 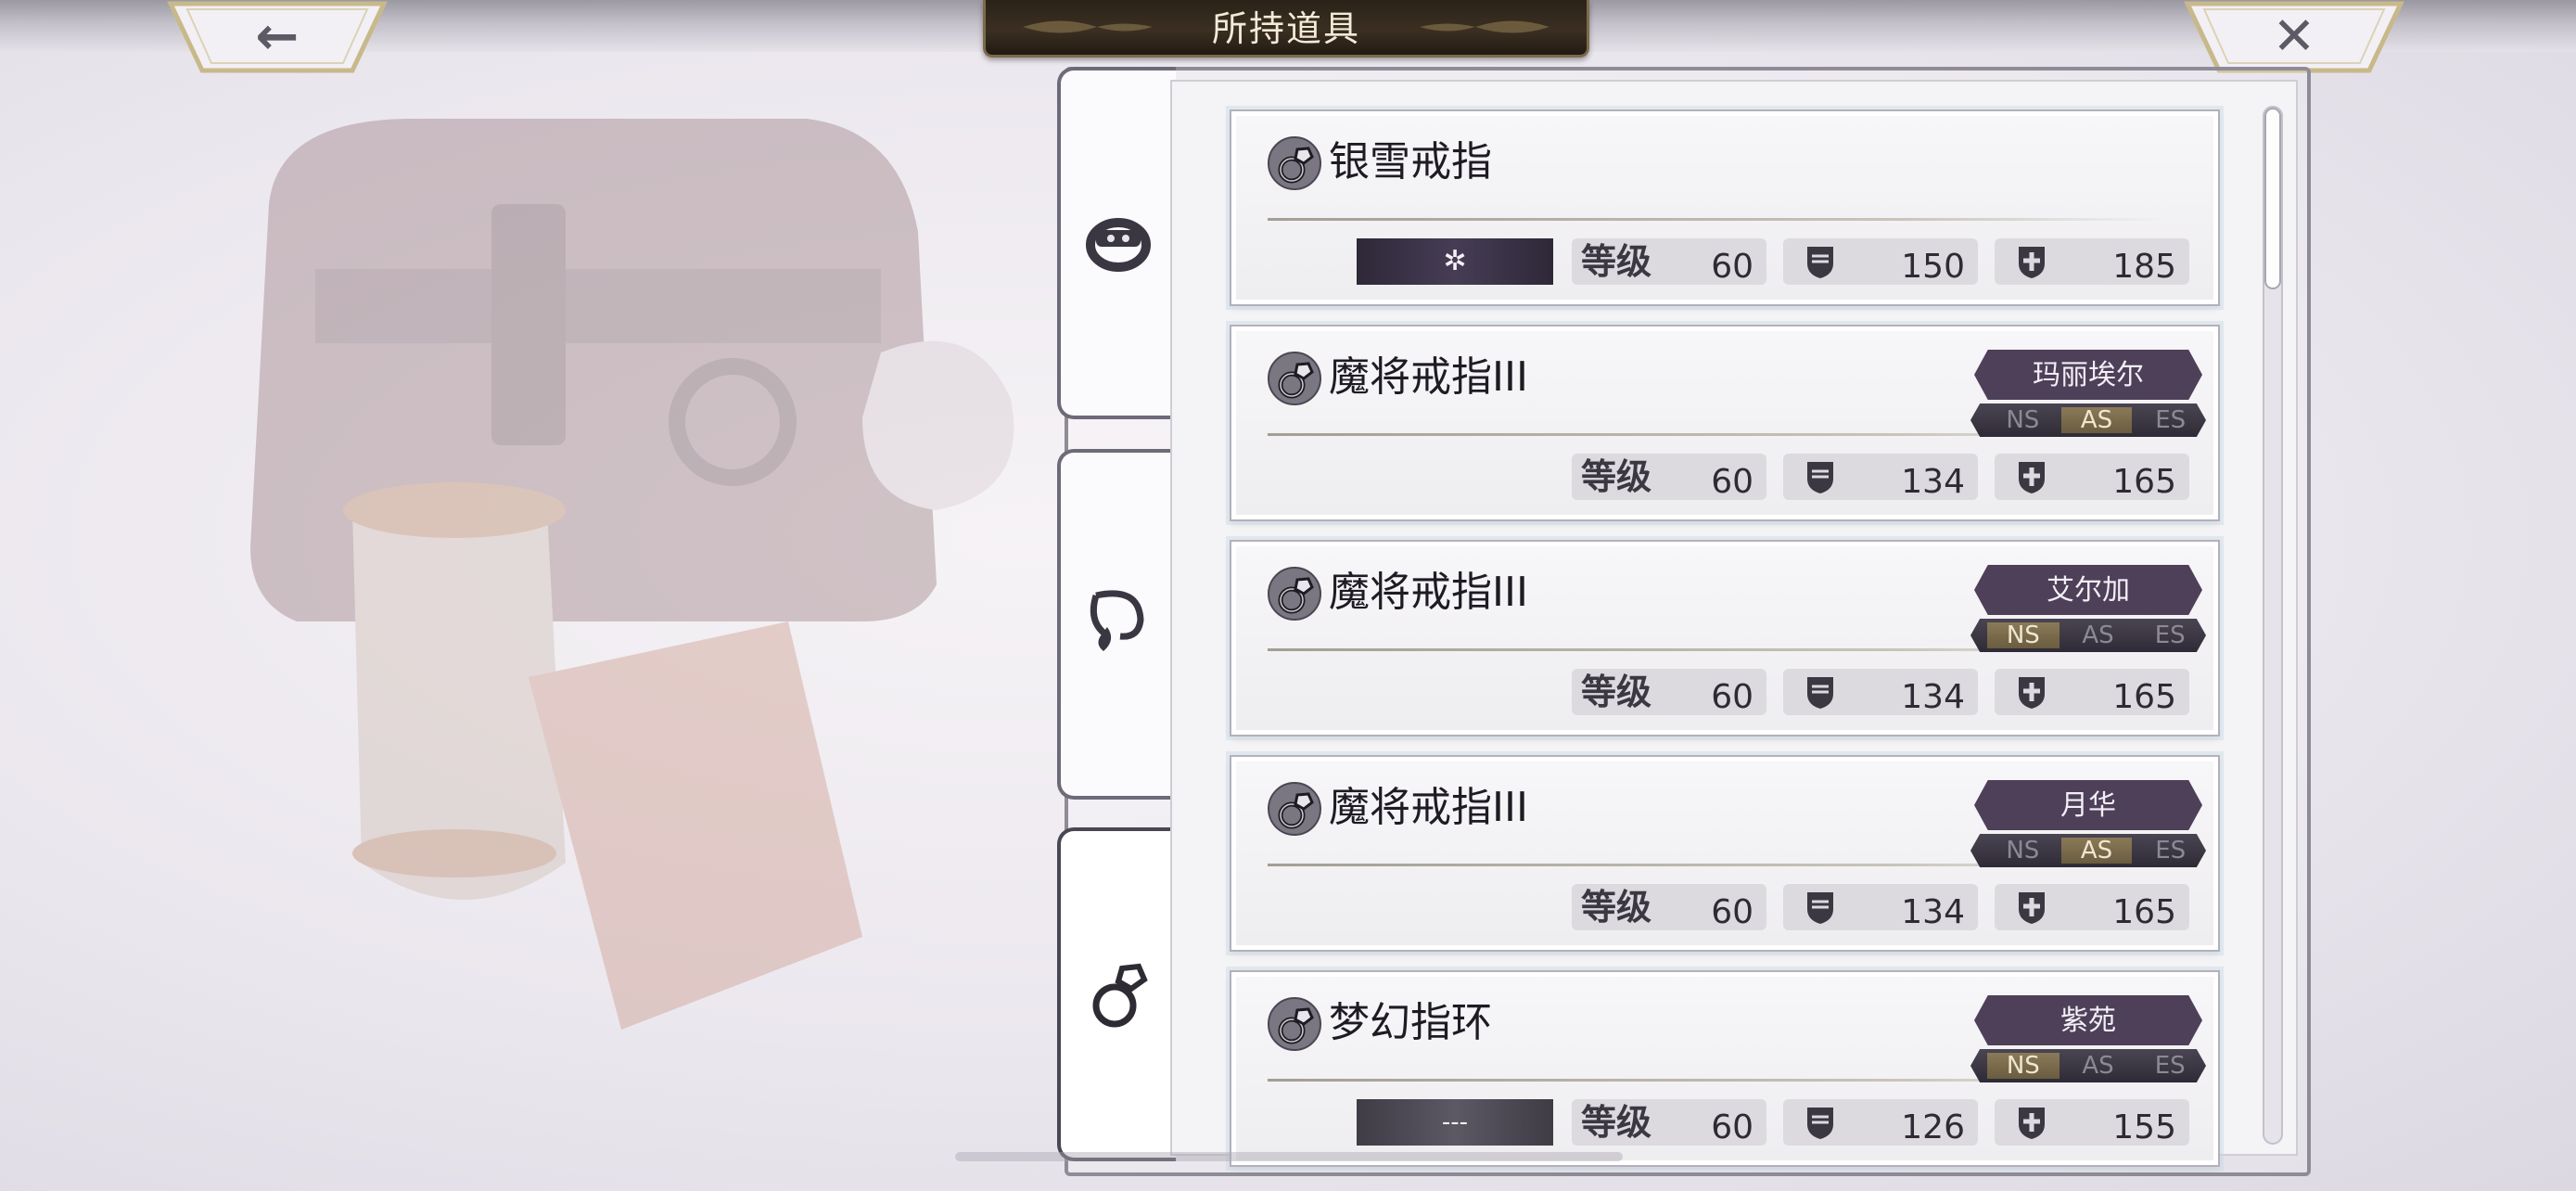 What do you see at coordinates (1933, 267) in the screenshot?
I see `attack-value: 150` at bounding box center [1933, 267].